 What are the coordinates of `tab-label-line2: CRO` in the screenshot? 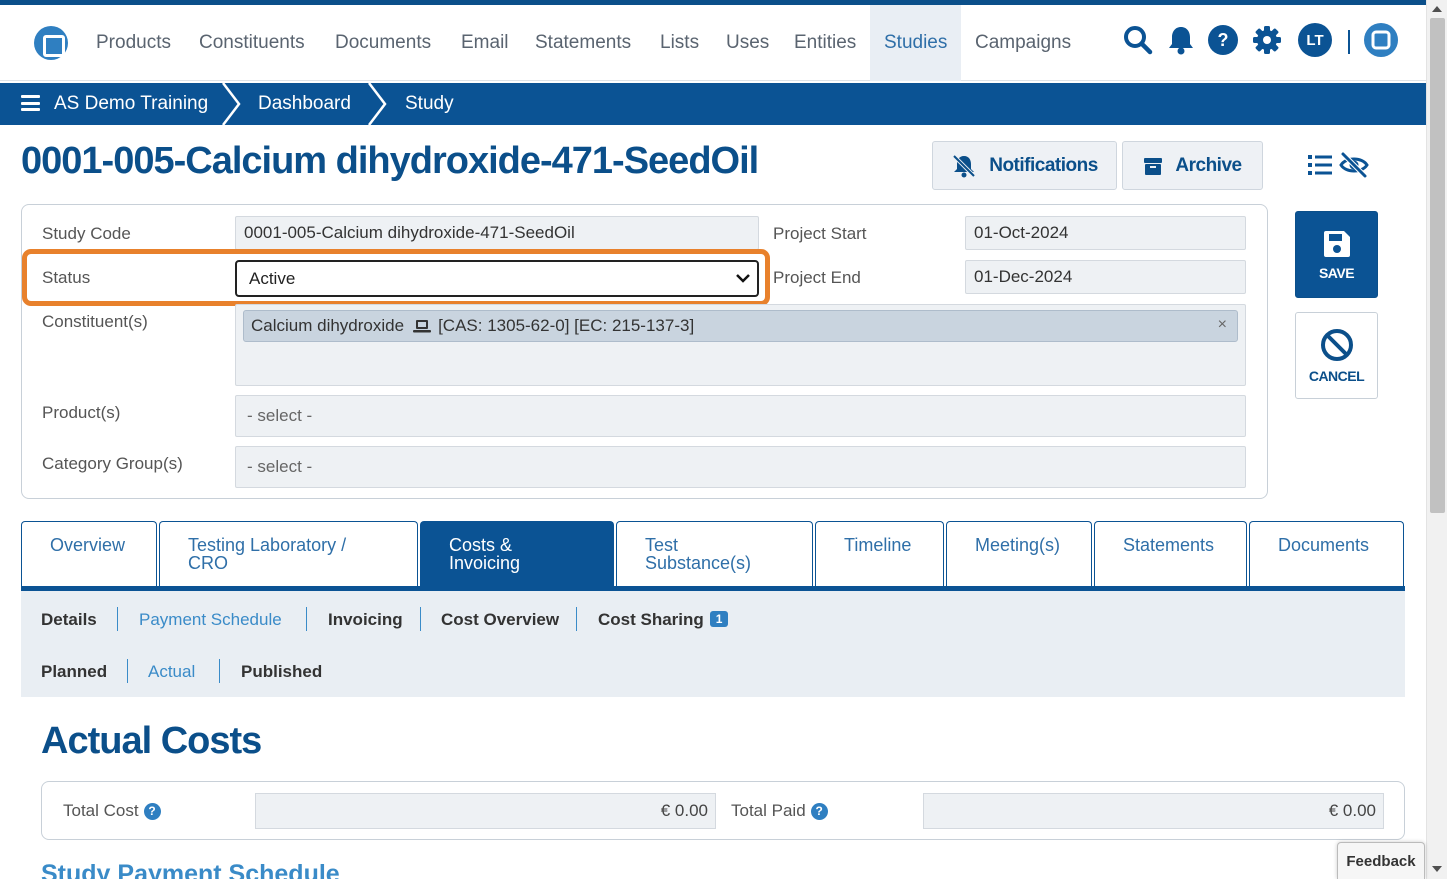 It's located at (208, 563).